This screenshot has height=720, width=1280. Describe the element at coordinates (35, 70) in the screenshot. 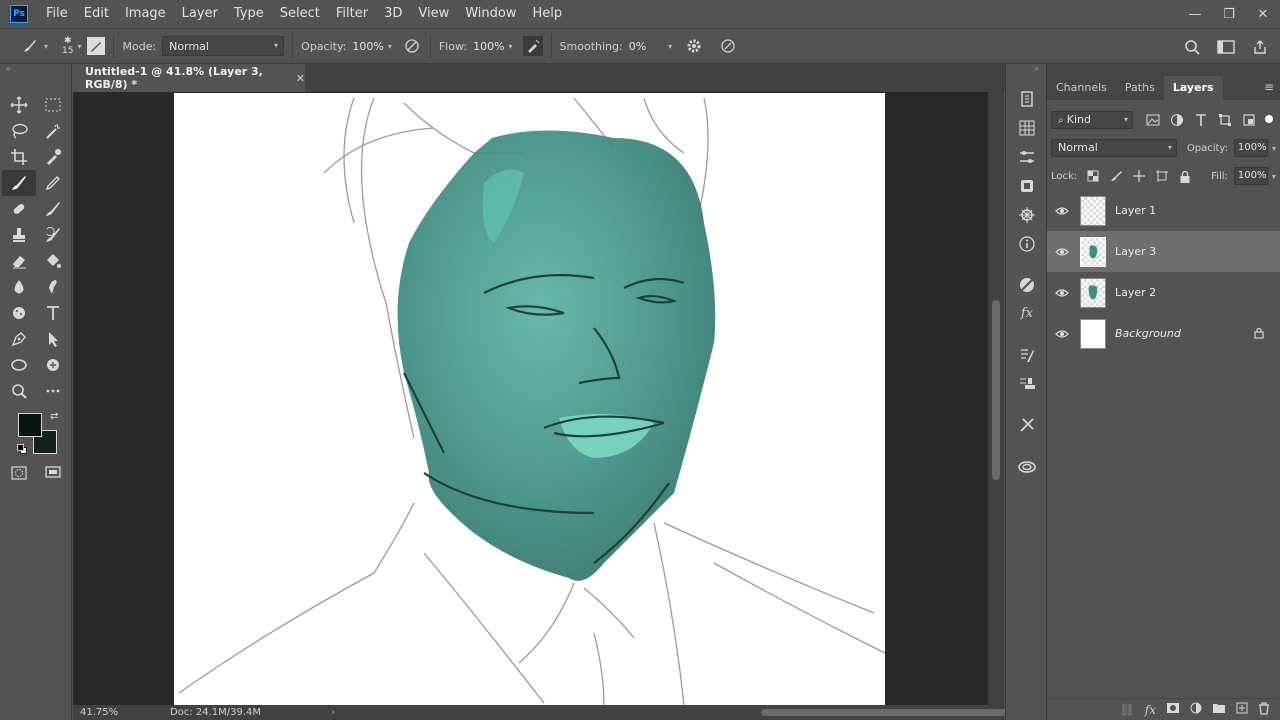

I see `collapse-icon: «` at that location.